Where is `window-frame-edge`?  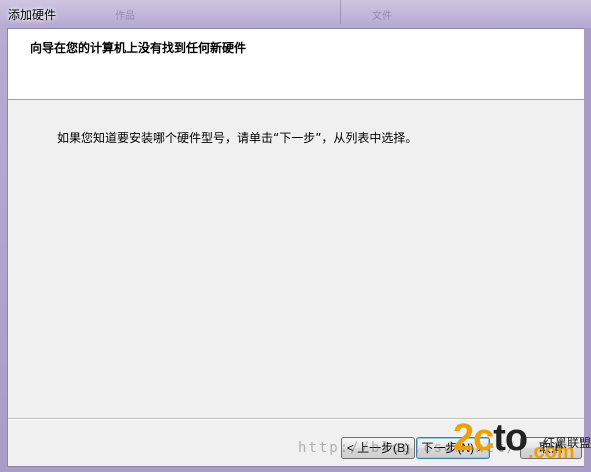 window-frame-edge is located at coordinates (587, 250).